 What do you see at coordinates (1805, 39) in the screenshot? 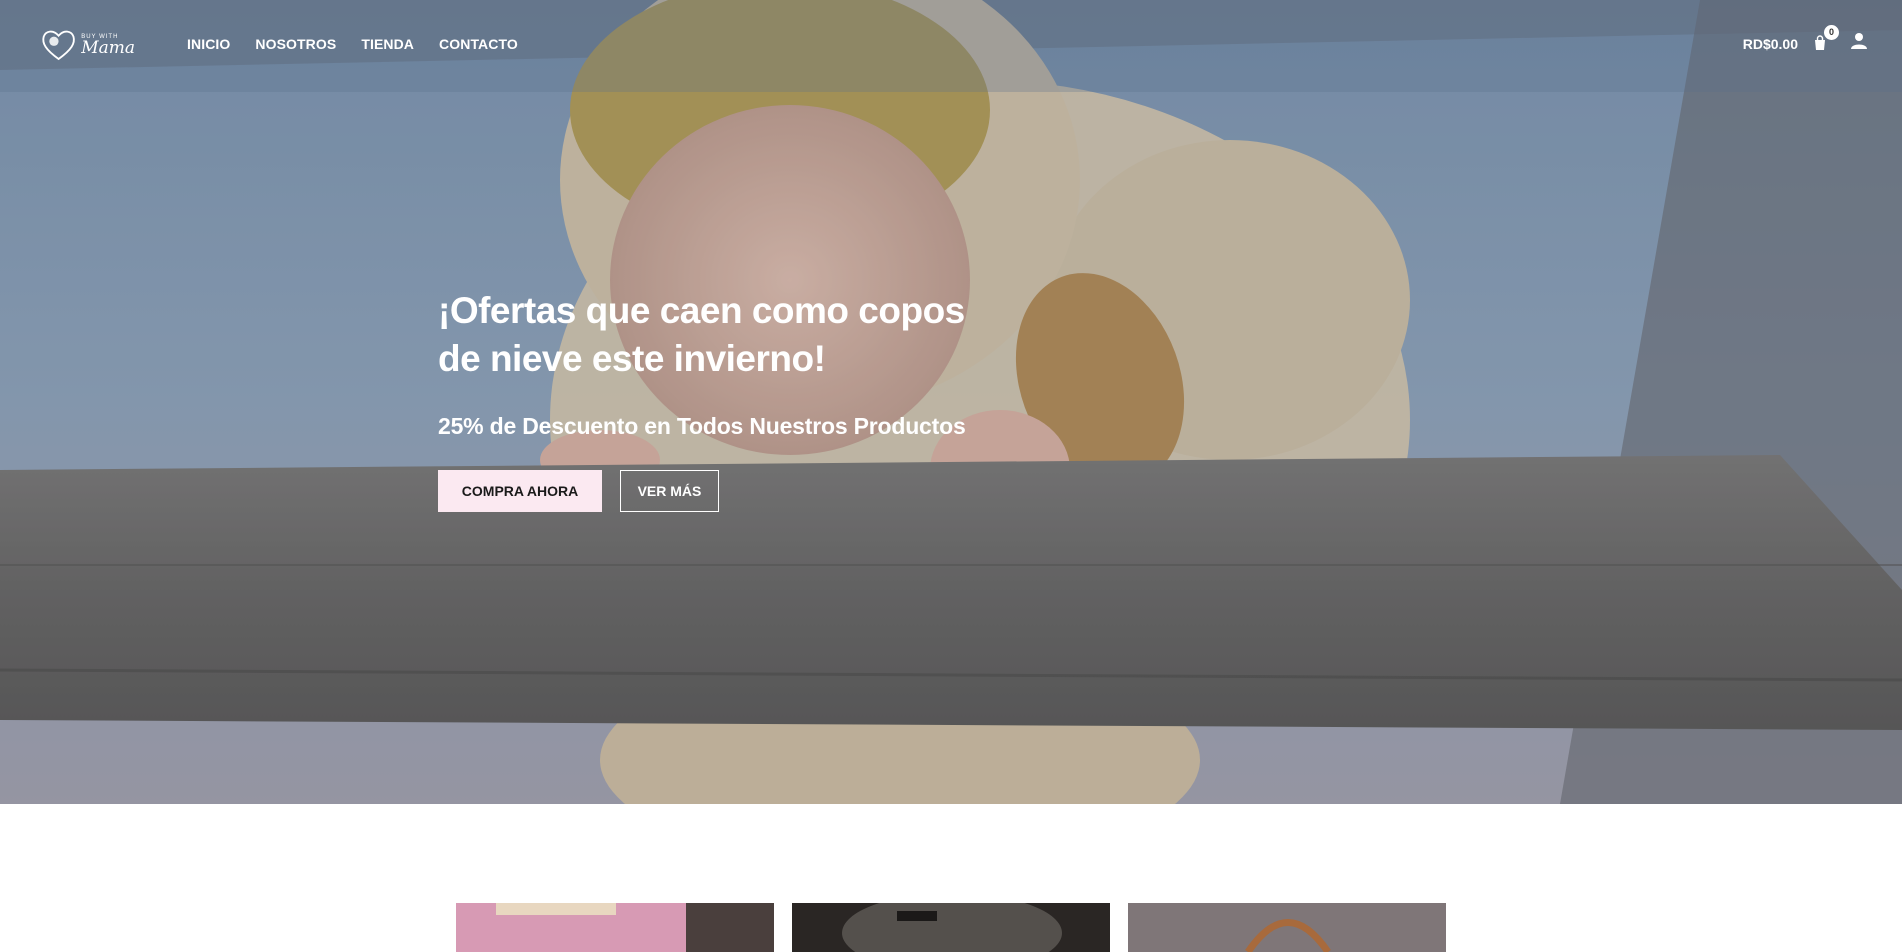
I see `header-actions: RD$0.00 0` at bounding box center [1805, 39].